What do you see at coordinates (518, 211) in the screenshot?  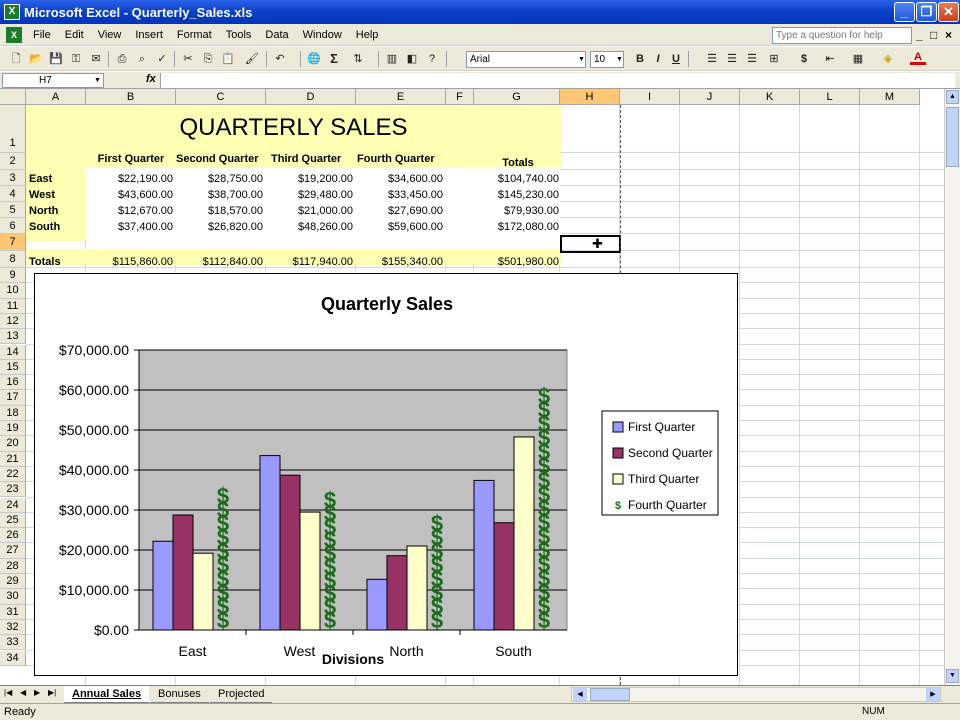 I see `row-north-total-cell: $79,930.00` at bounding box center [518, 211].